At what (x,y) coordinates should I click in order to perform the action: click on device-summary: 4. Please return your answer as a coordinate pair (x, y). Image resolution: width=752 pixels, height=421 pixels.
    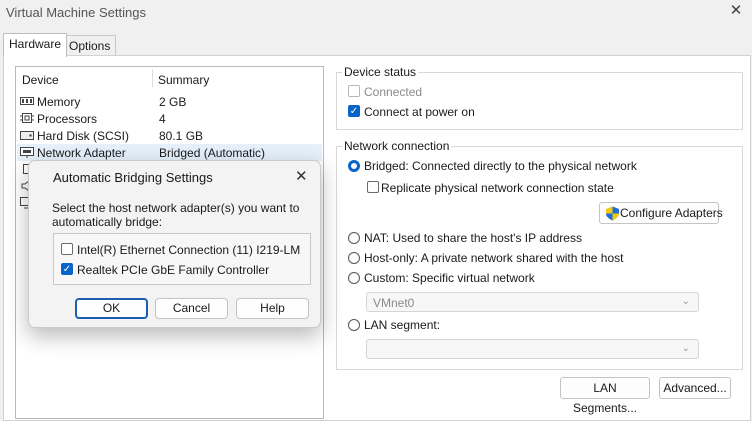
    Looking at the image, I should click on (162, 119).